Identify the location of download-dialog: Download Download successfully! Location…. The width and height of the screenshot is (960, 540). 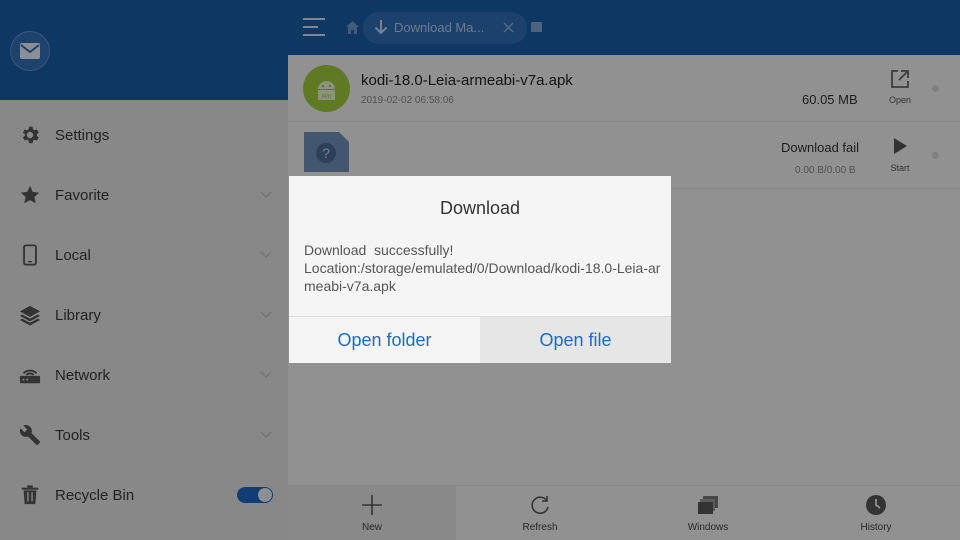
(480, 269).